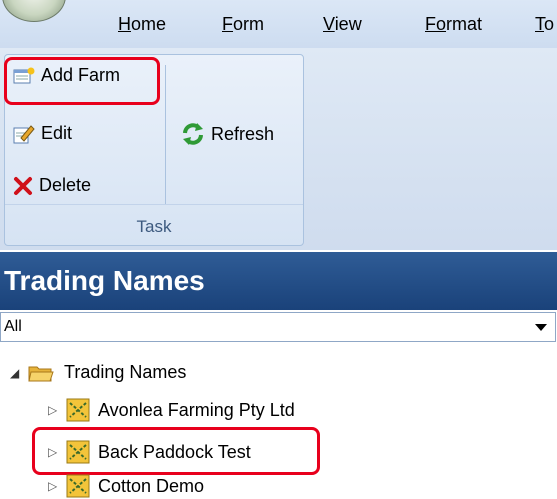 The image size is (557, 499). I want to click on dropdown-arrow-icon, so click(541, 327).